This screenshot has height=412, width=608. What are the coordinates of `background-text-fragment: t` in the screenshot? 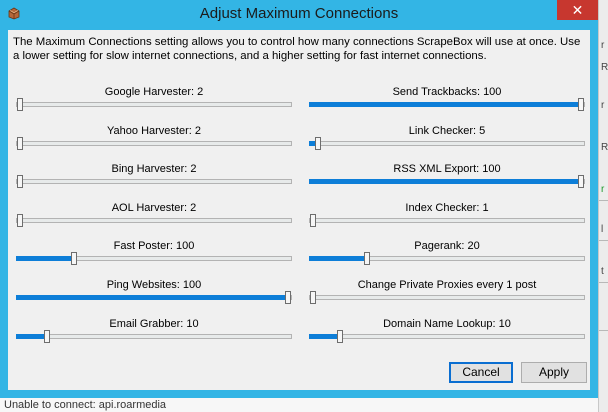 It's located at (602, 271).